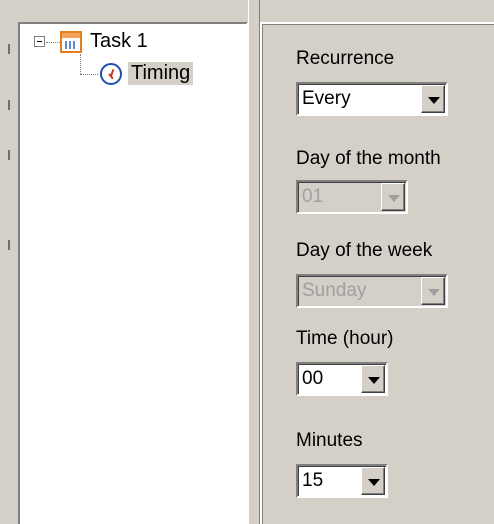 The height and width of the screenshot is (524, 494). I want to click on tree-node-timing: Timing, so click(147, 73).